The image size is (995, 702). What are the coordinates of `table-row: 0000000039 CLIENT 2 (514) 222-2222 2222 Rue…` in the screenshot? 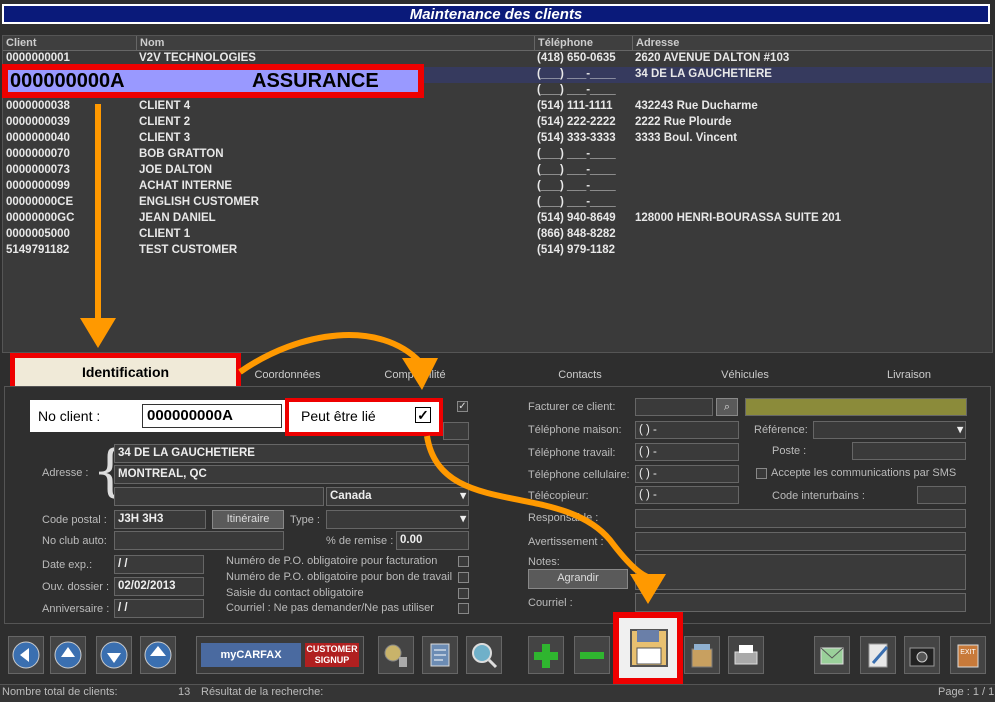 It's located at (497, 123).